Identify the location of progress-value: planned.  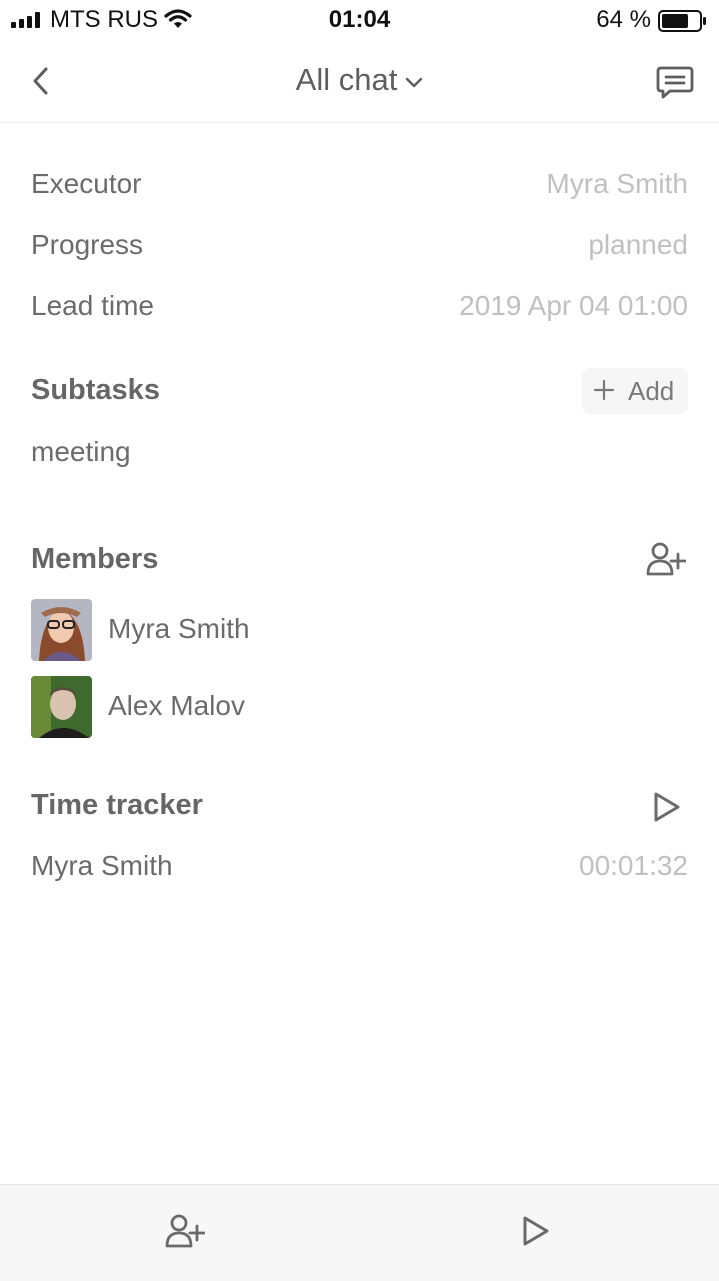
(638, 244).